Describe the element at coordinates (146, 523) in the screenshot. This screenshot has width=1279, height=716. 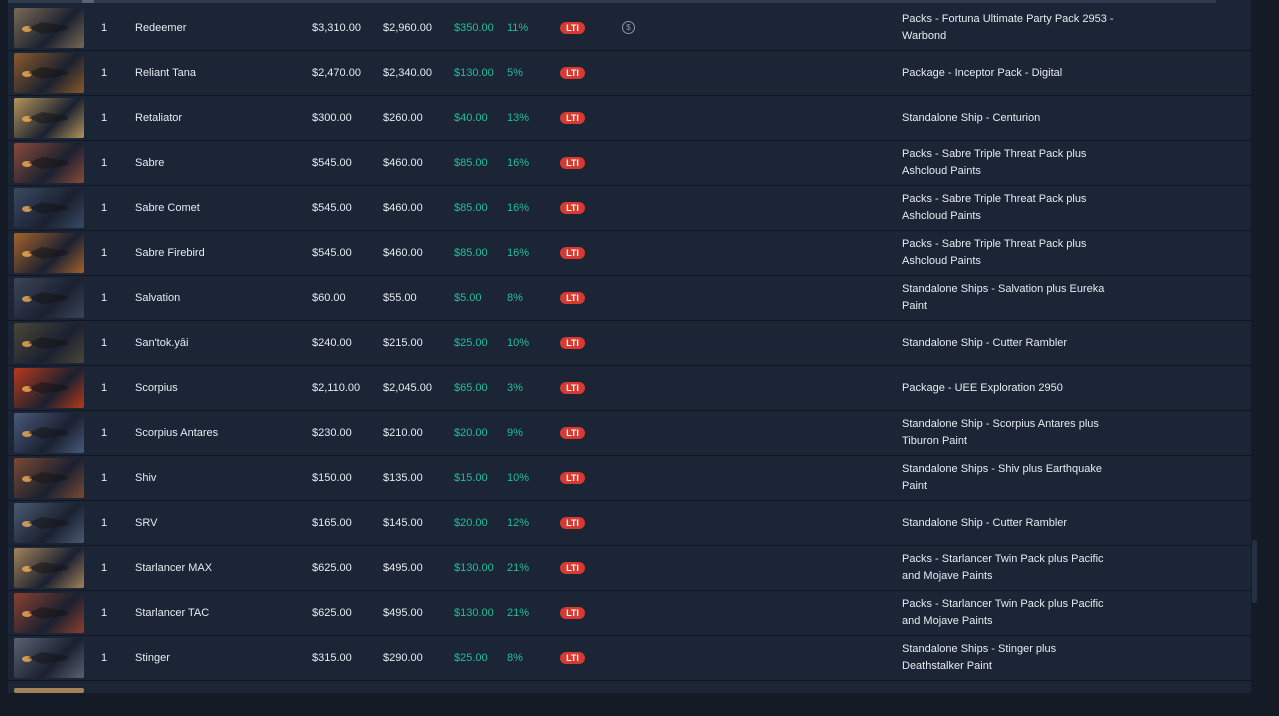
I see `ship-name-cell: SRV` at that location.